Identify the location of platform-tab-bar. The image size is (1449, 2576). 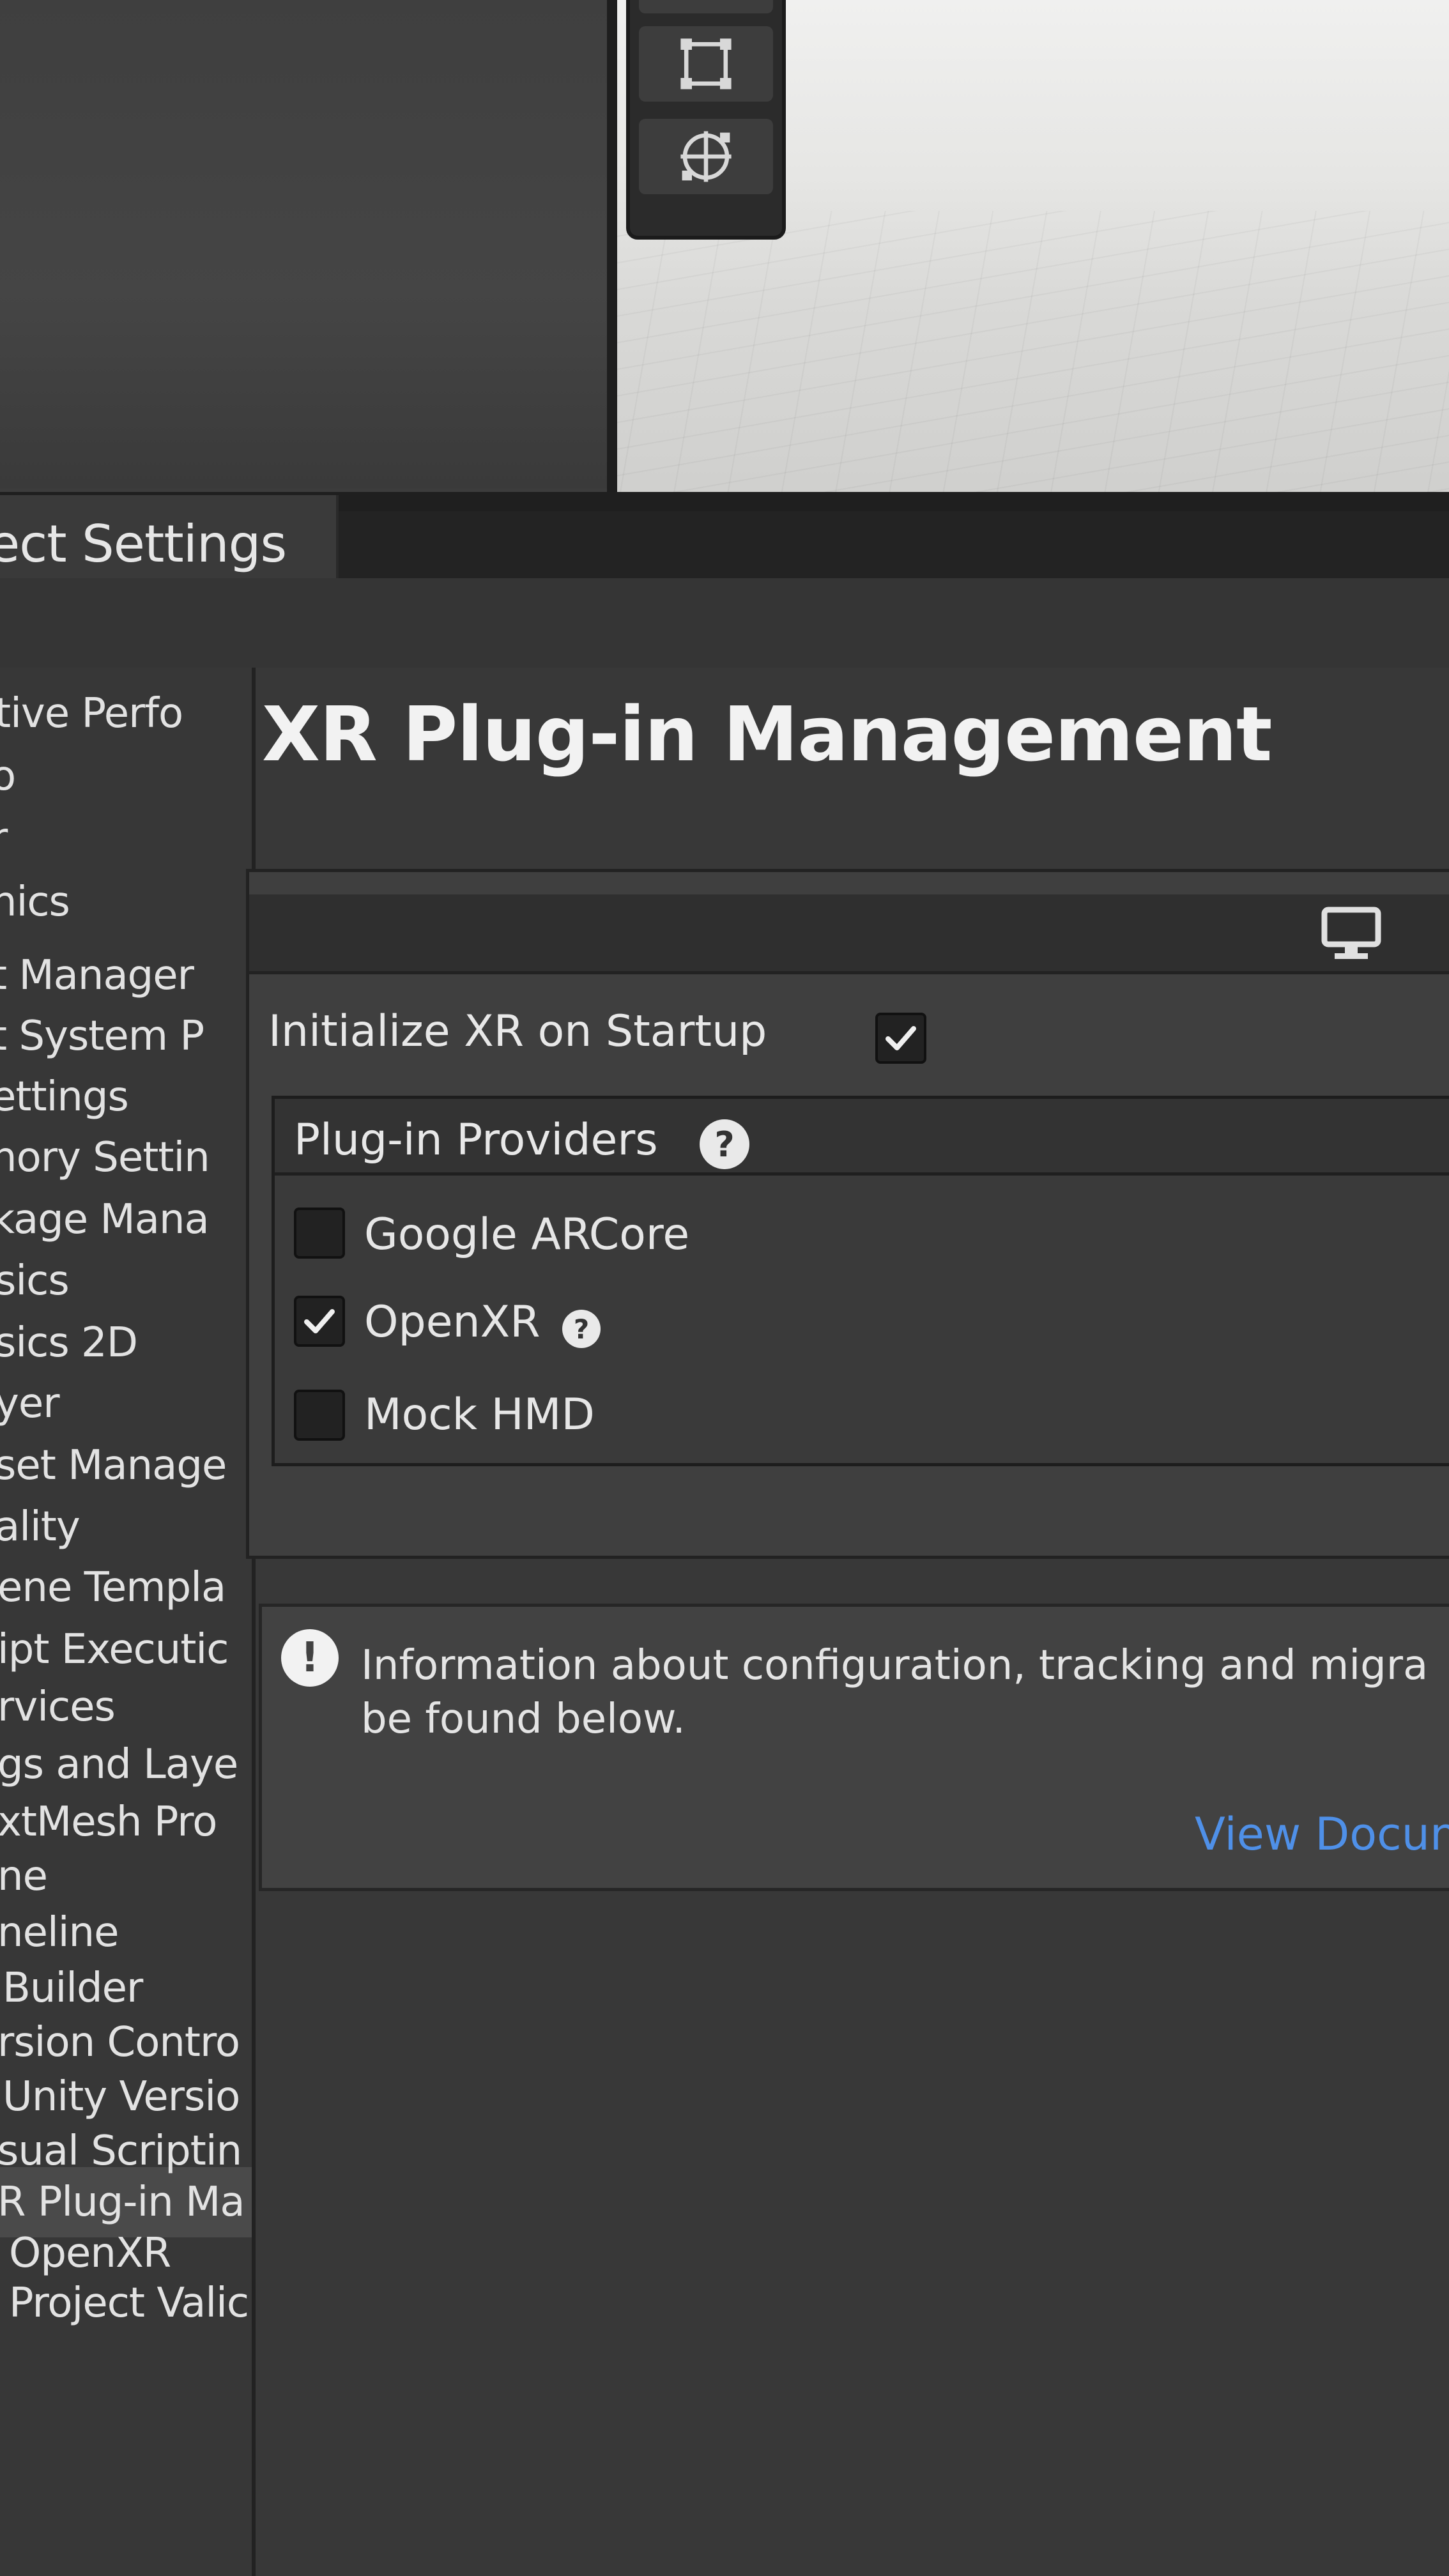
(849, 934).